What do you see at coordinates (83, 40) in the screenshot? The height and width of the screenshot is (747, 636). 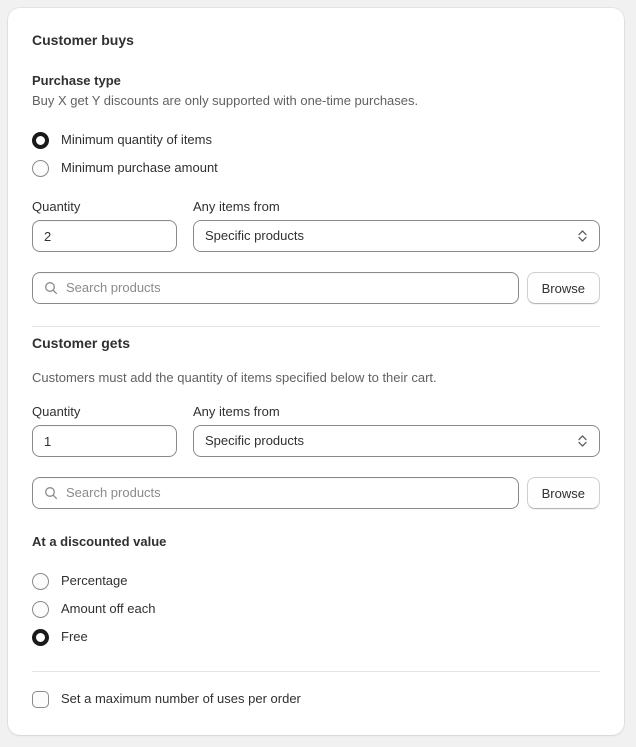 I see `customer-buys-title: Customer buys` at bounding box center [83, 40].